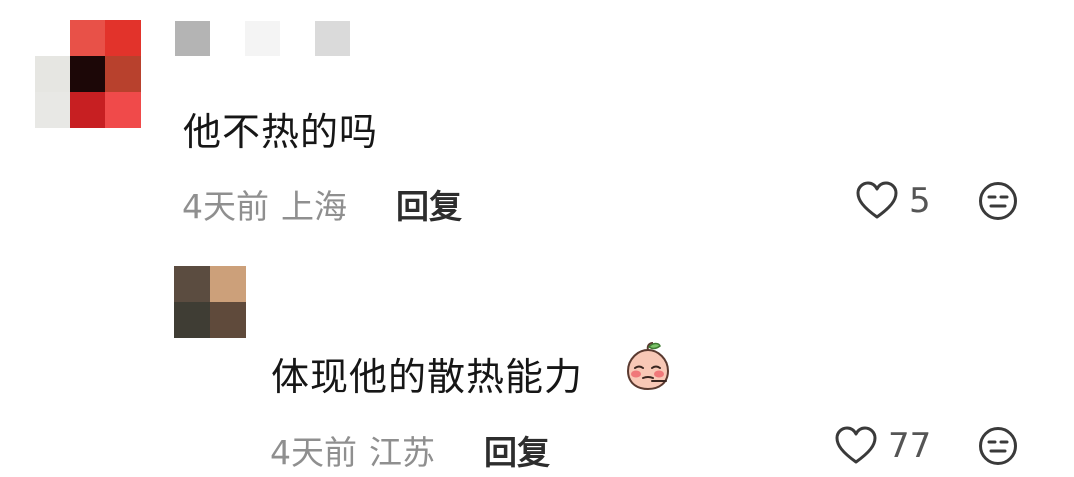 Image resolution: width=1074 pixels, height=477 pixels. Describe the element at coordinates (427, 377) in the screenshot. I see `reply-text: 体现他的散热能力` at that location.